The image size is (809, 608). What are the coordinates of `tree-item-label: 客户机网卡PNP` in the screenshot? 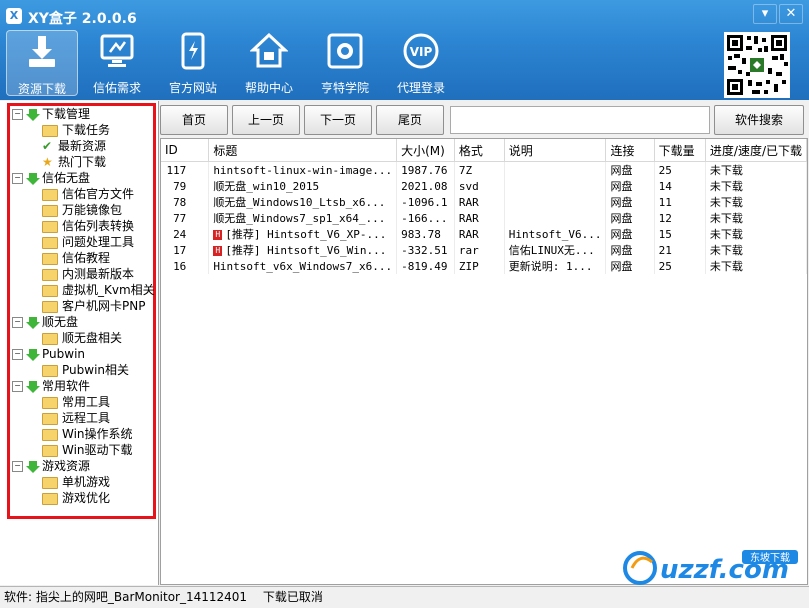 It's located at (104, 306).